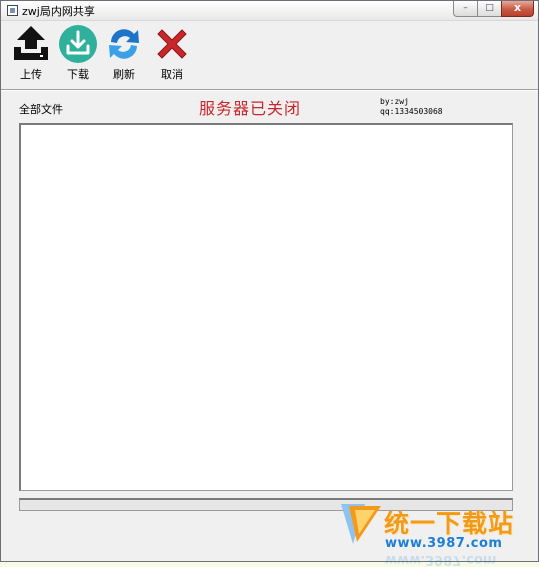 The width and height of the screenshot is (539, 567). I want to click on maximize-button: □, so click(489, 9).